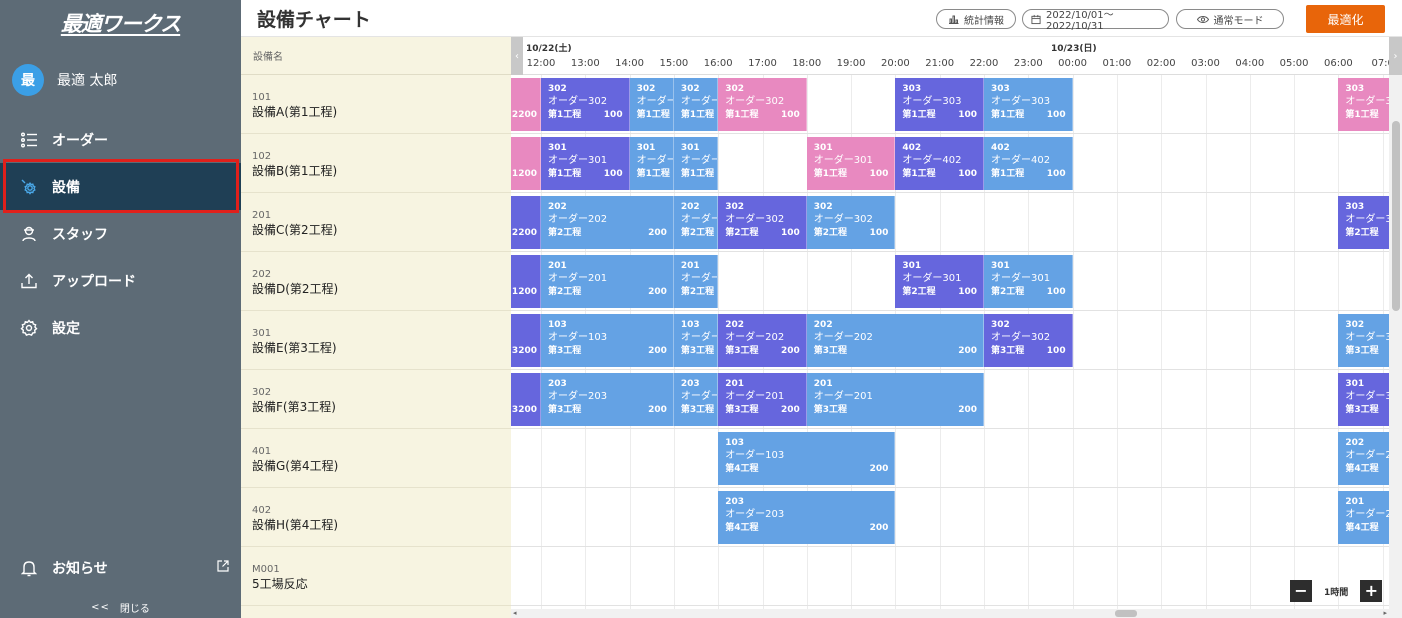 The width and height of the screenshot is (1402, 618). I want to click on task-bar: 103 オーダー103 第3工程 200, so click(607, 340).